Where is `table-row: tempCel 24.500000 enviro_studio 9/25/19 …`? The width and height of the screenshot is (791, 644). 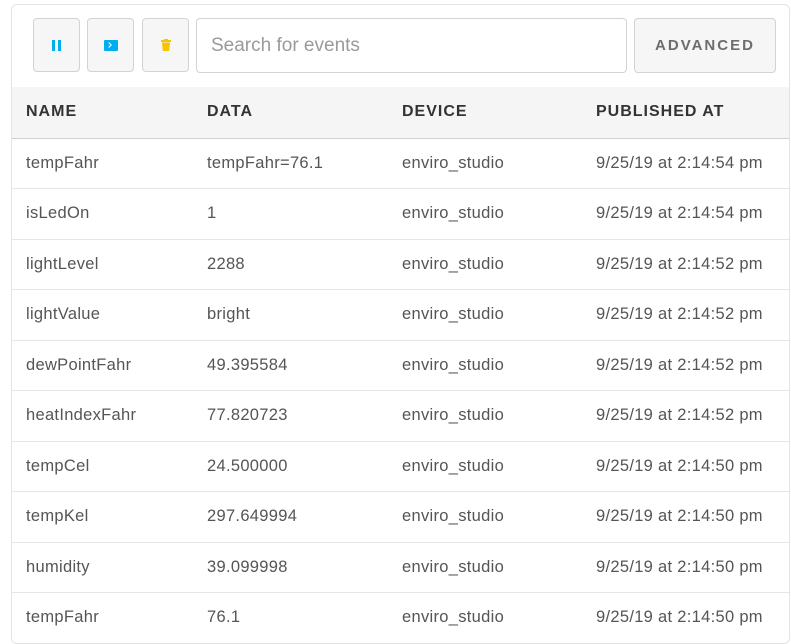 table-row: tempCel 24.500000 enviro_studio 9/25/19 … is located at coordinates (400, 466).